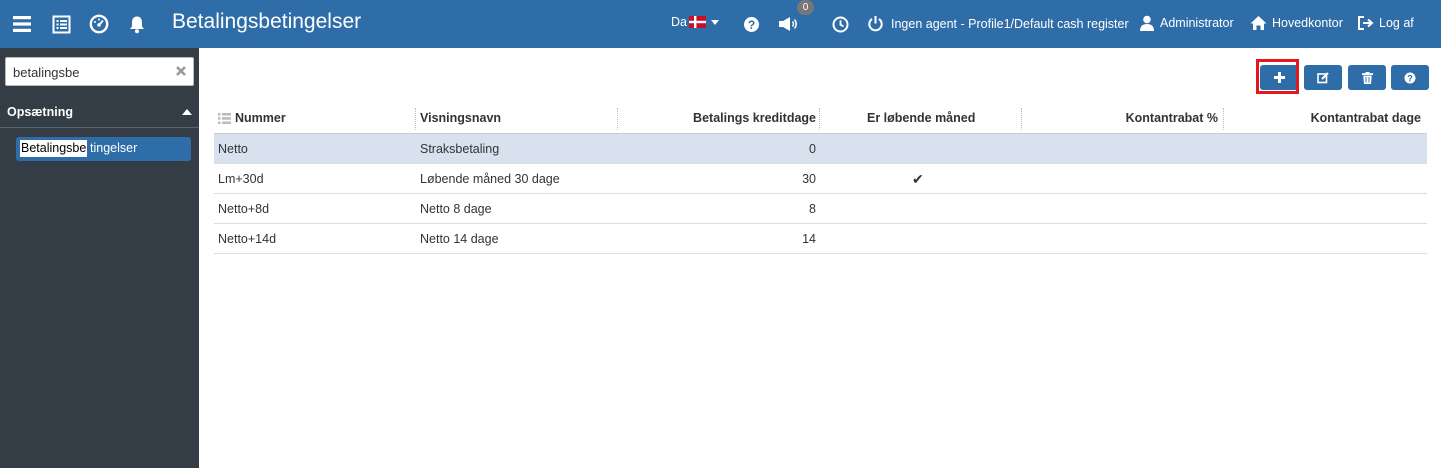 This screenshot has height=468, width=1441. What do you see at coordinates (754, 118) in the screenshot?
I see `column-header-kreditdage: Betalings kreditdage` at bounding box center [754, 118].